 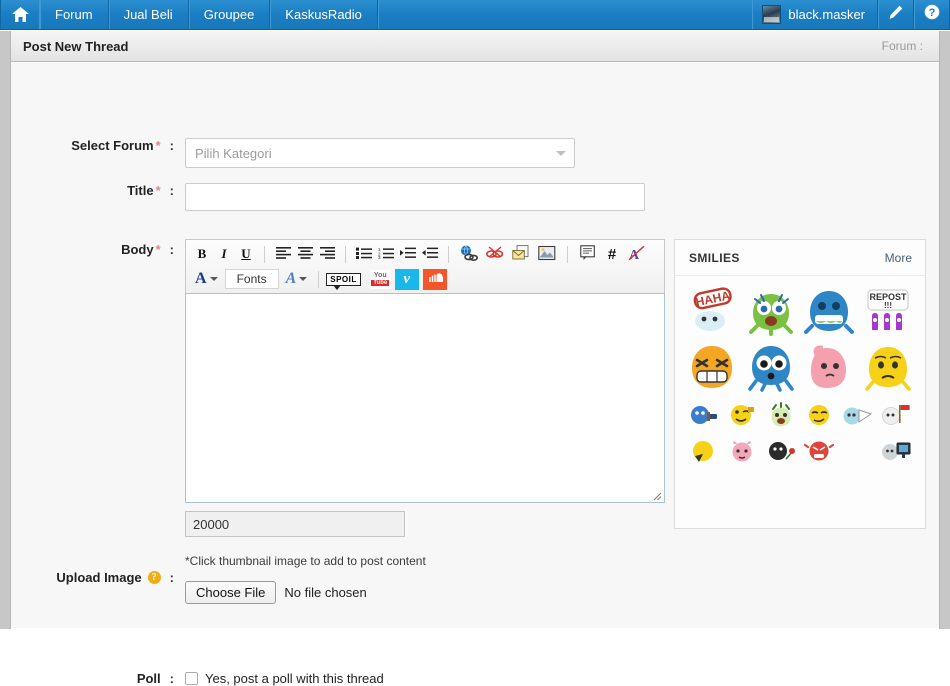 What do you see at coordinates (305, 254) in the screenshot?
I see `align-center-button` at bounding box center [305, 254].